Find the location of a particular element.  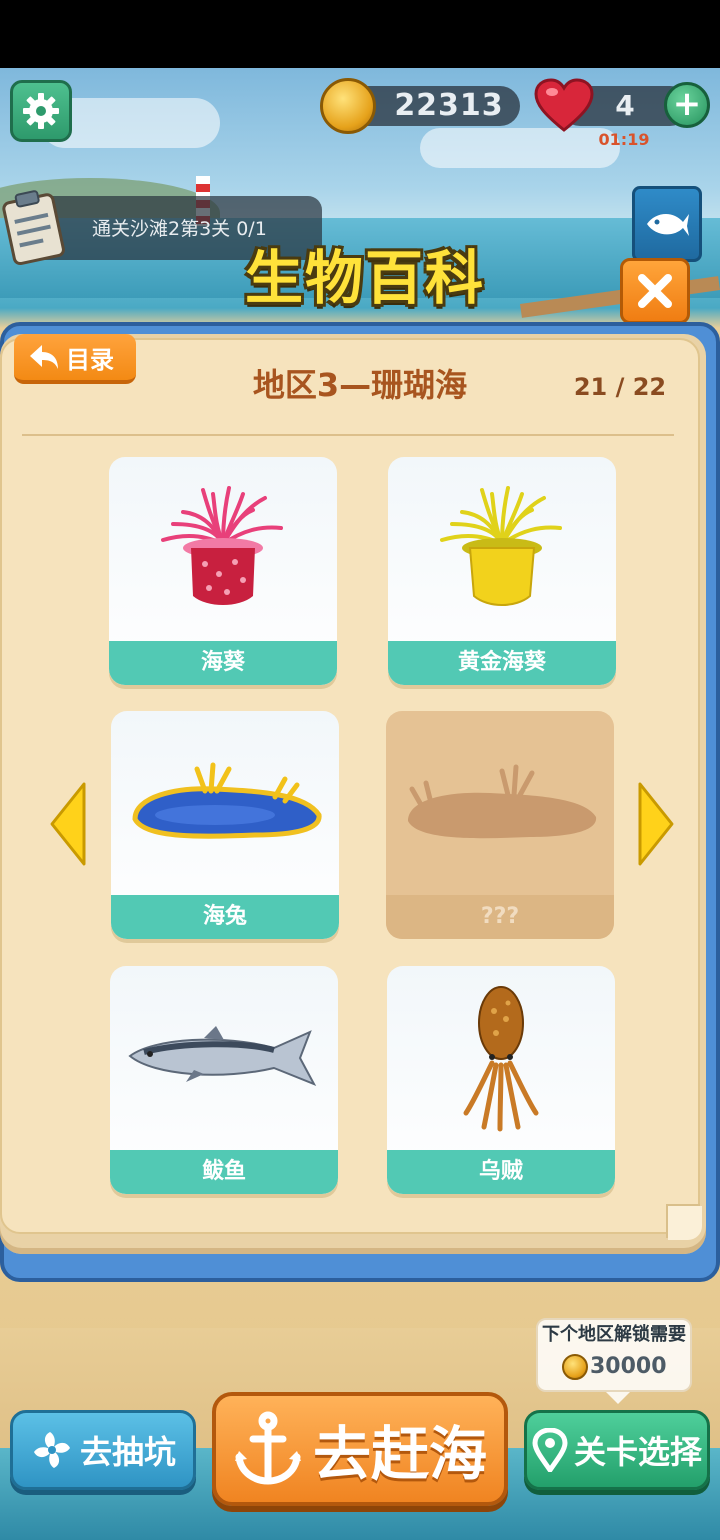

fish-icon is located at coordinates (668, 224).